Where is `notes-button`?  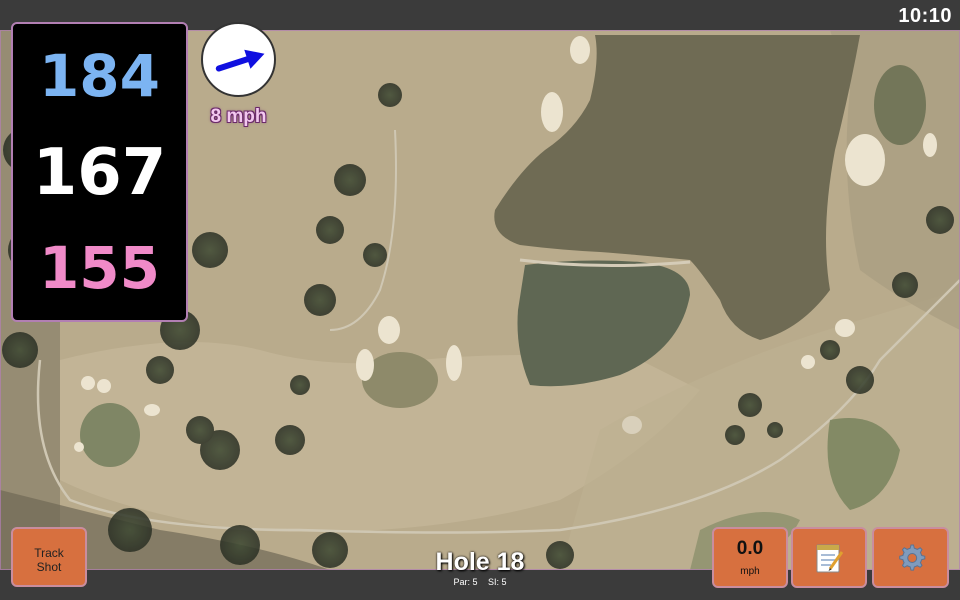 notes-button is located at coordinates (829, 557).